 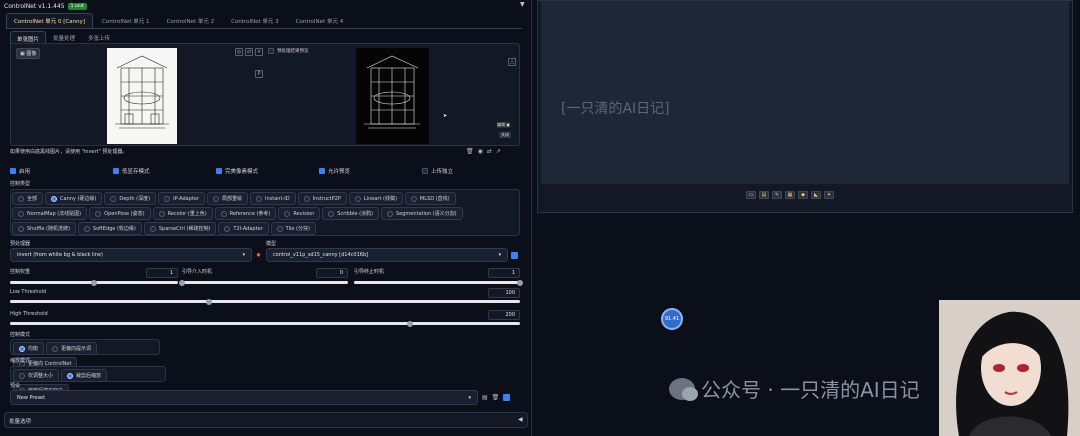 What do you see at coordinates (130, 198) in the screenshot?
I see `control-type-depth: Depth (深度)` at bounding box center [130, 198].